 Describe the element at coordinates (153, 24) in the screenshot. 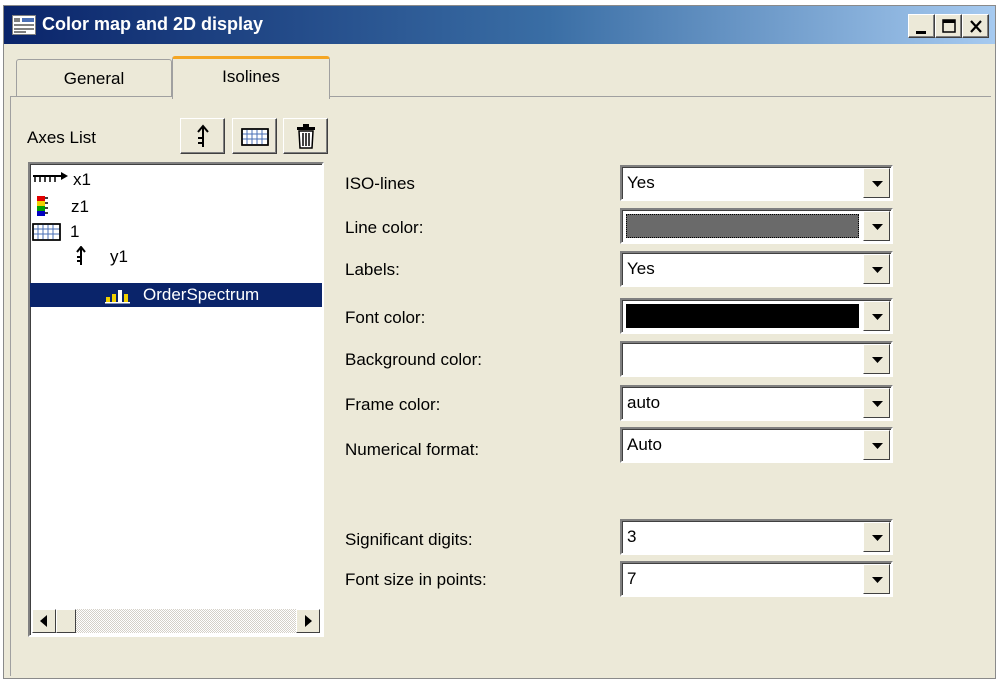

I see `window-title: Color map and 2D display` at that location.